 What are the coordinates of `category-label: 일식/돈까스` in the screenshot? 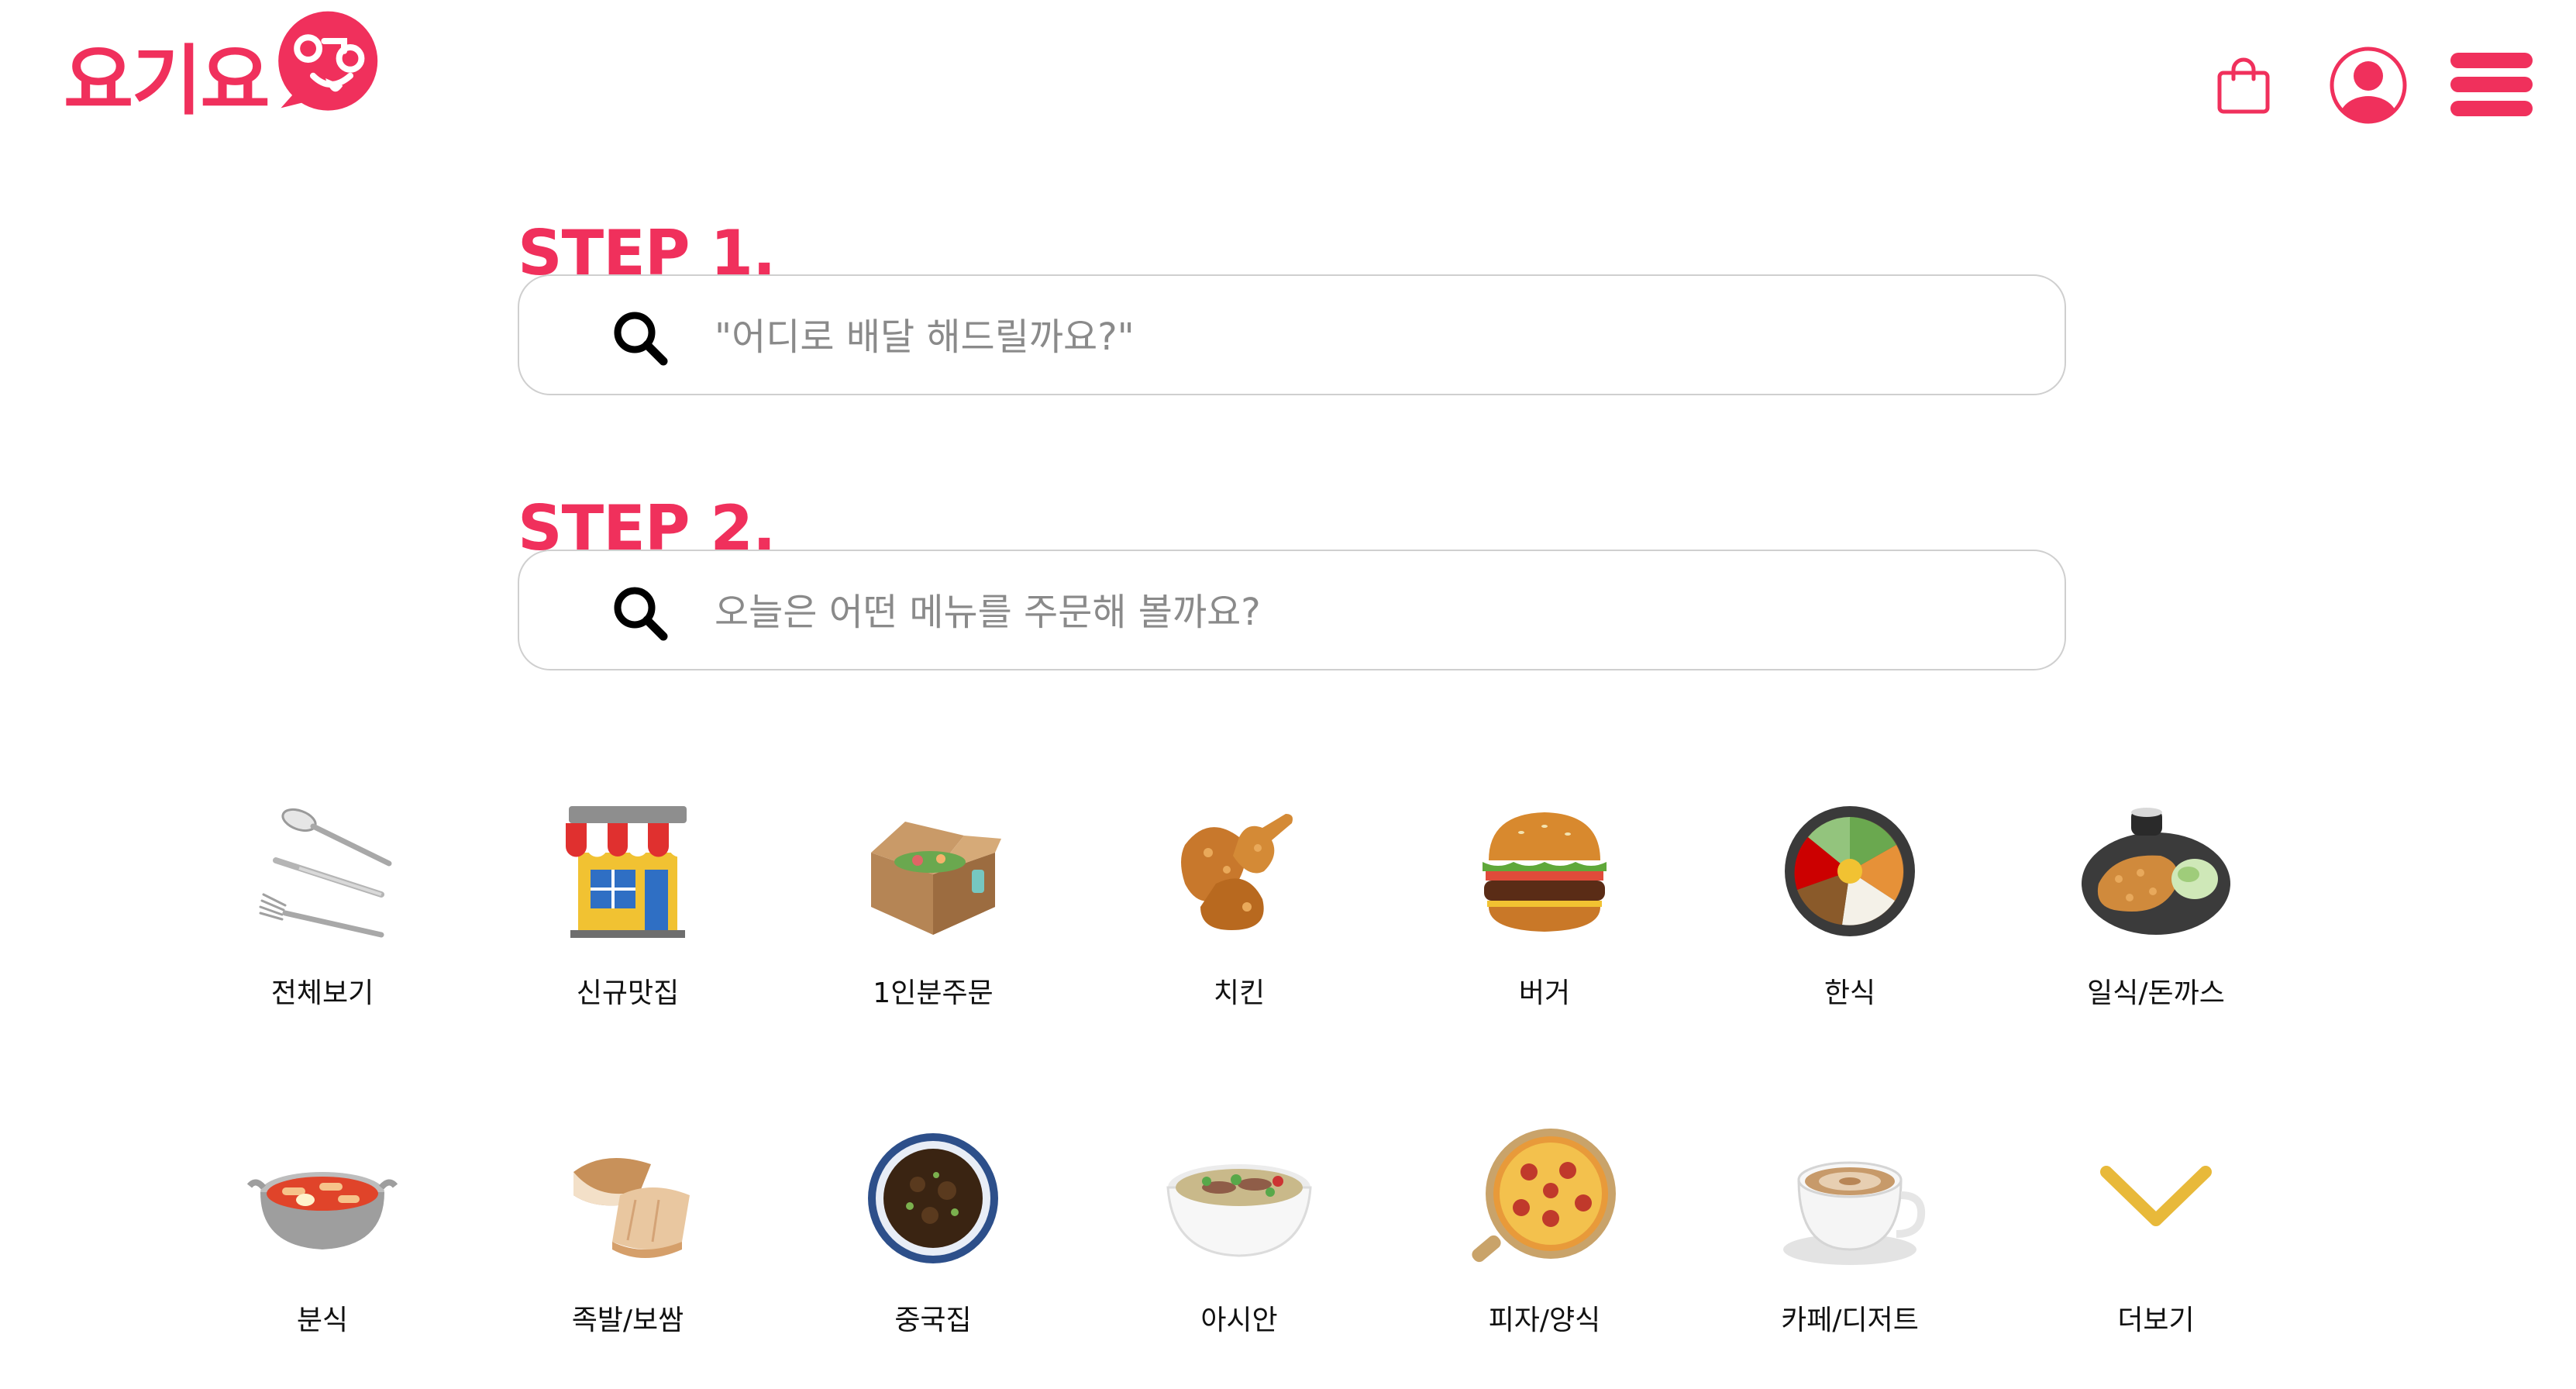 It's located at (2156, 993).